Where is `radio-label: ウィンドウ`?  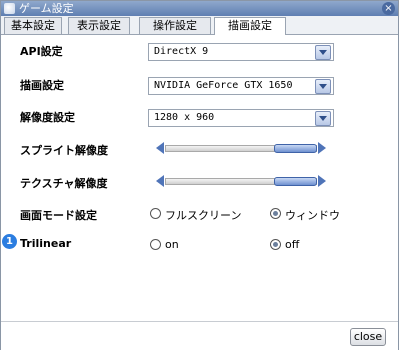
radio-label: ウィンドウ is located at coordinates (312, 215).